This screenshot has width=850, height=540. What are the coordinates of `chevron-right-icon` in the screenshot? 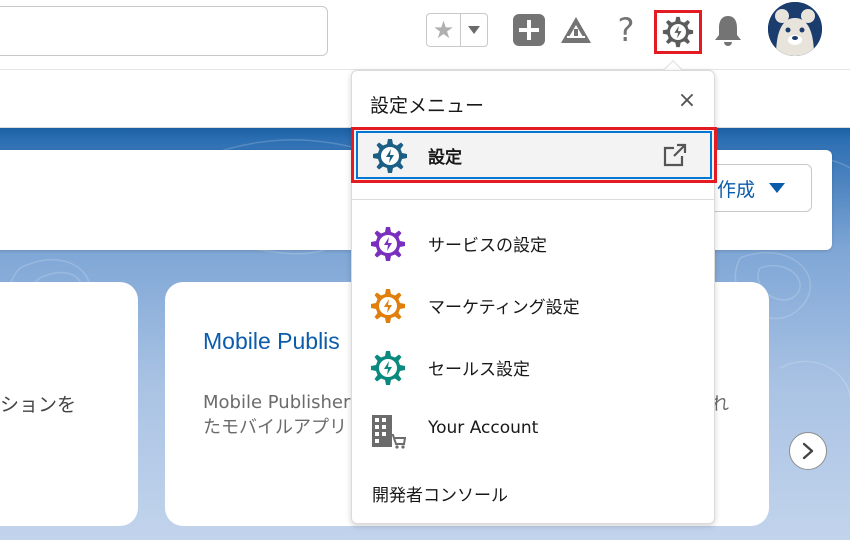 It's located at (808, 451).